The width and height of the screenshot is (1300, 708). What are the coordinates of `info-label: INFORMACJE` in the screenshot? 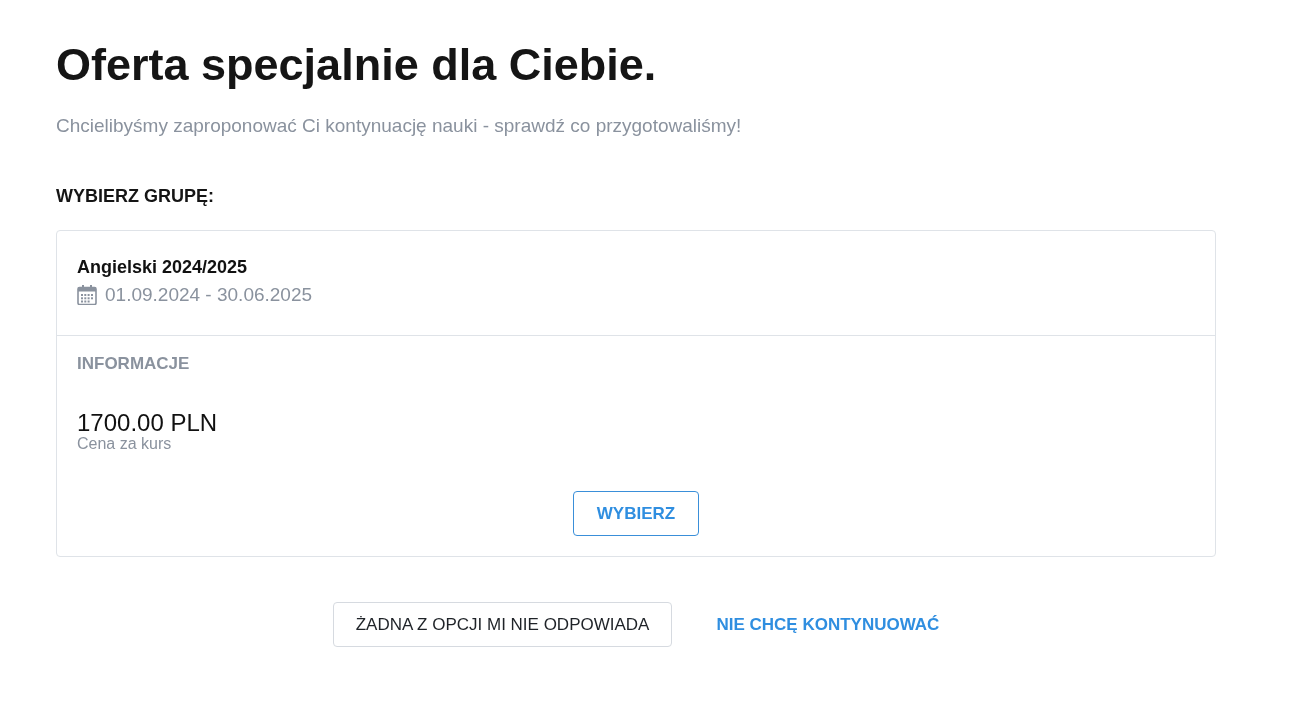 It's located at (133, 364).